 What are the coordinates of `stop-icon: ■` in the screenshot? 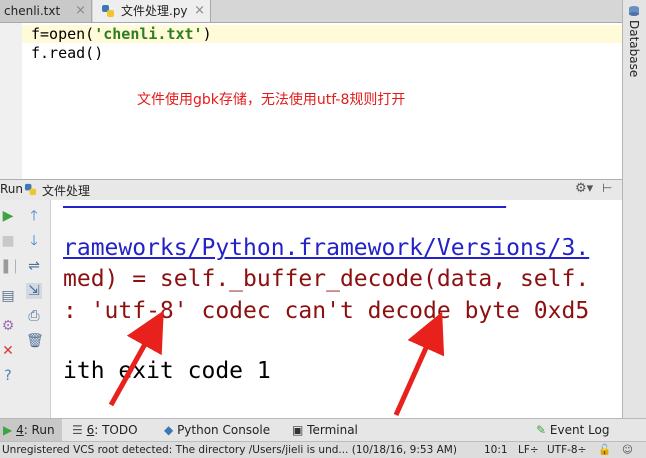 It's located at (8, 241).